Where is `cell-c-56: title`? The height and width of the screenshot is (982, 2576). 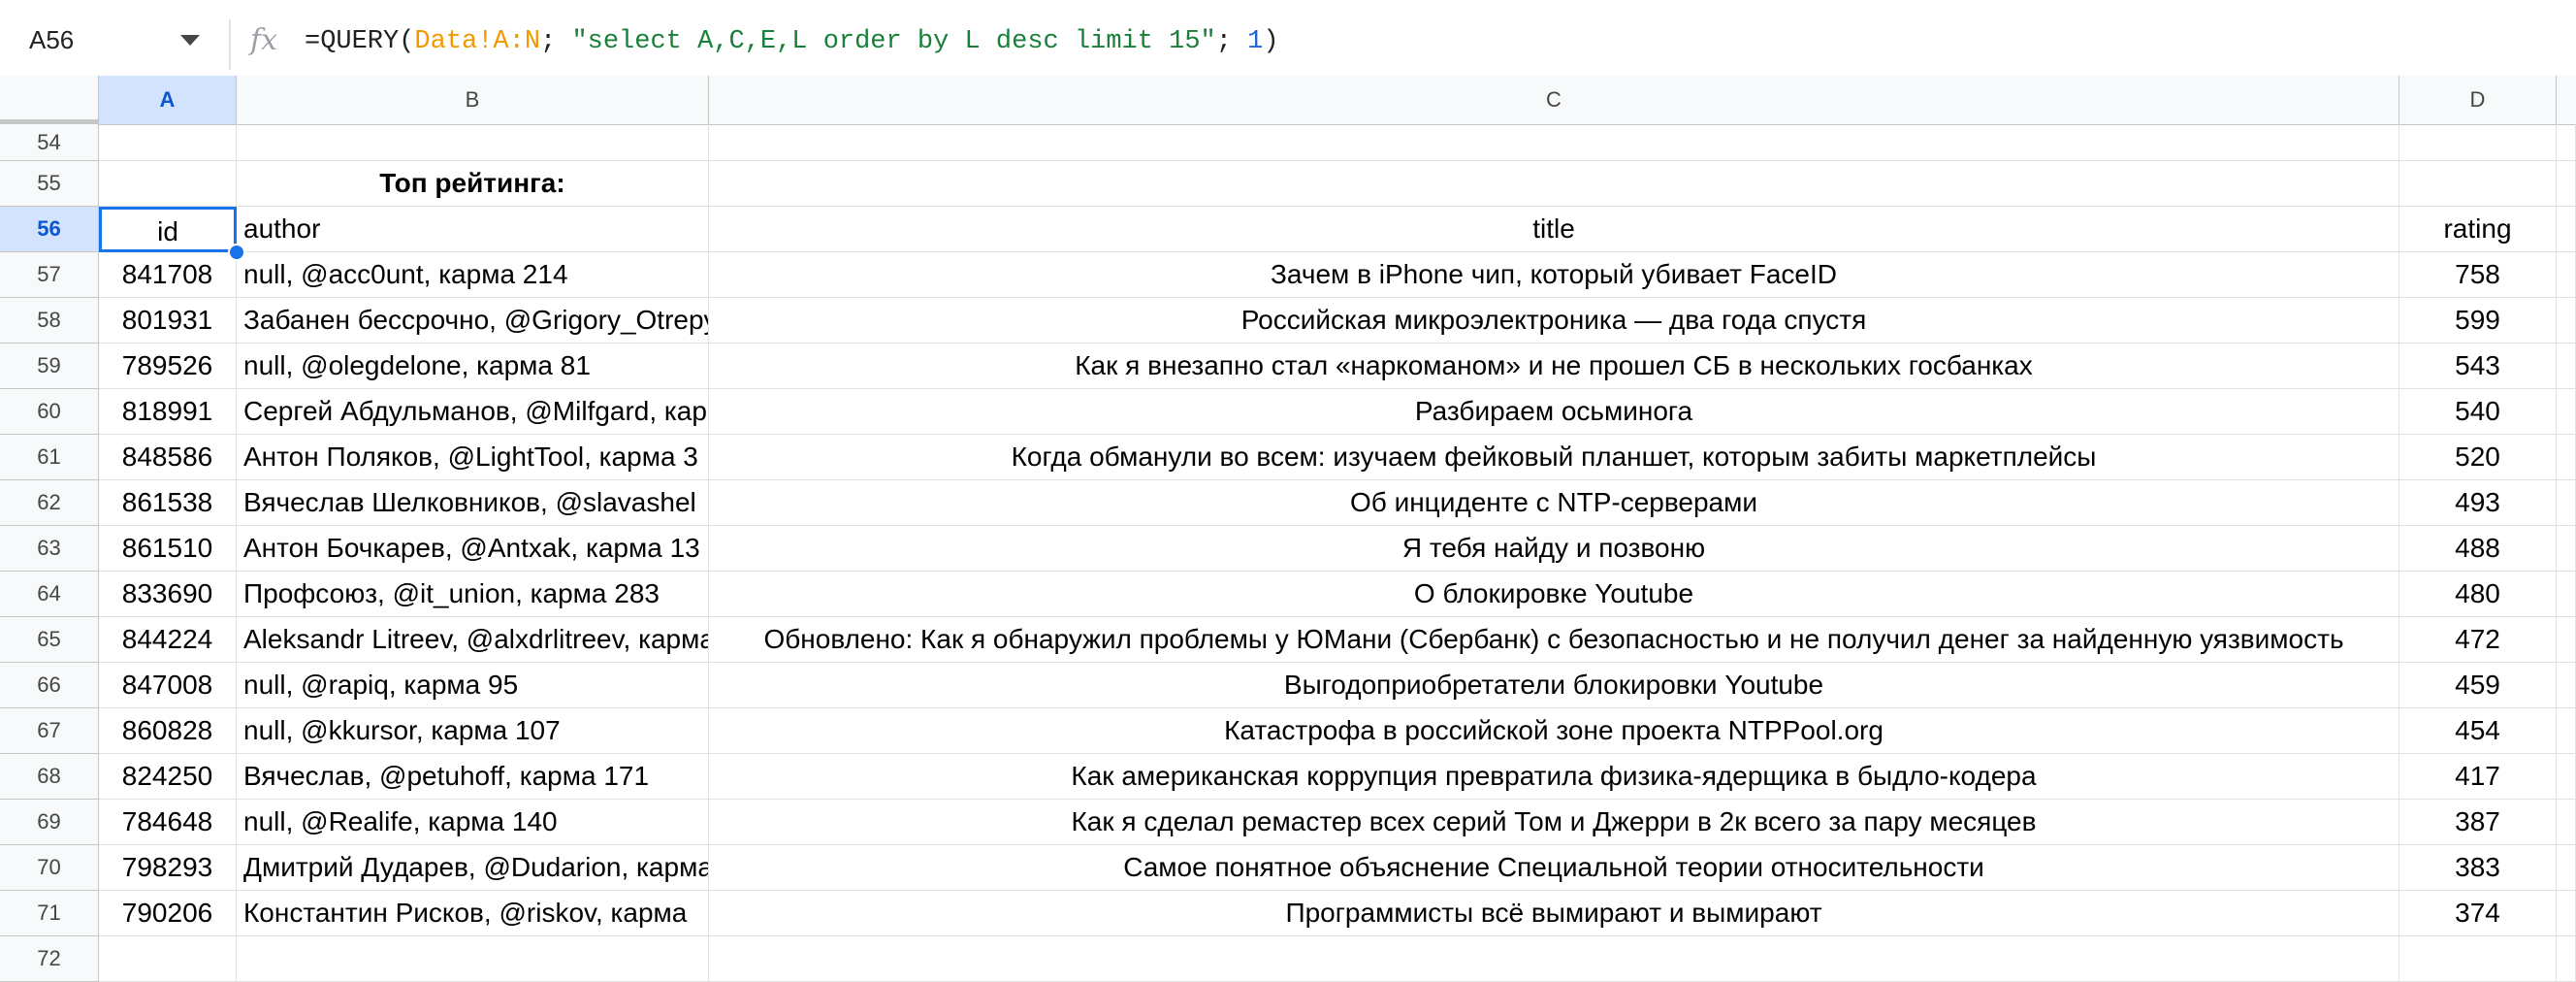 cell-c-56: title is located at coordinates (1554, 229).